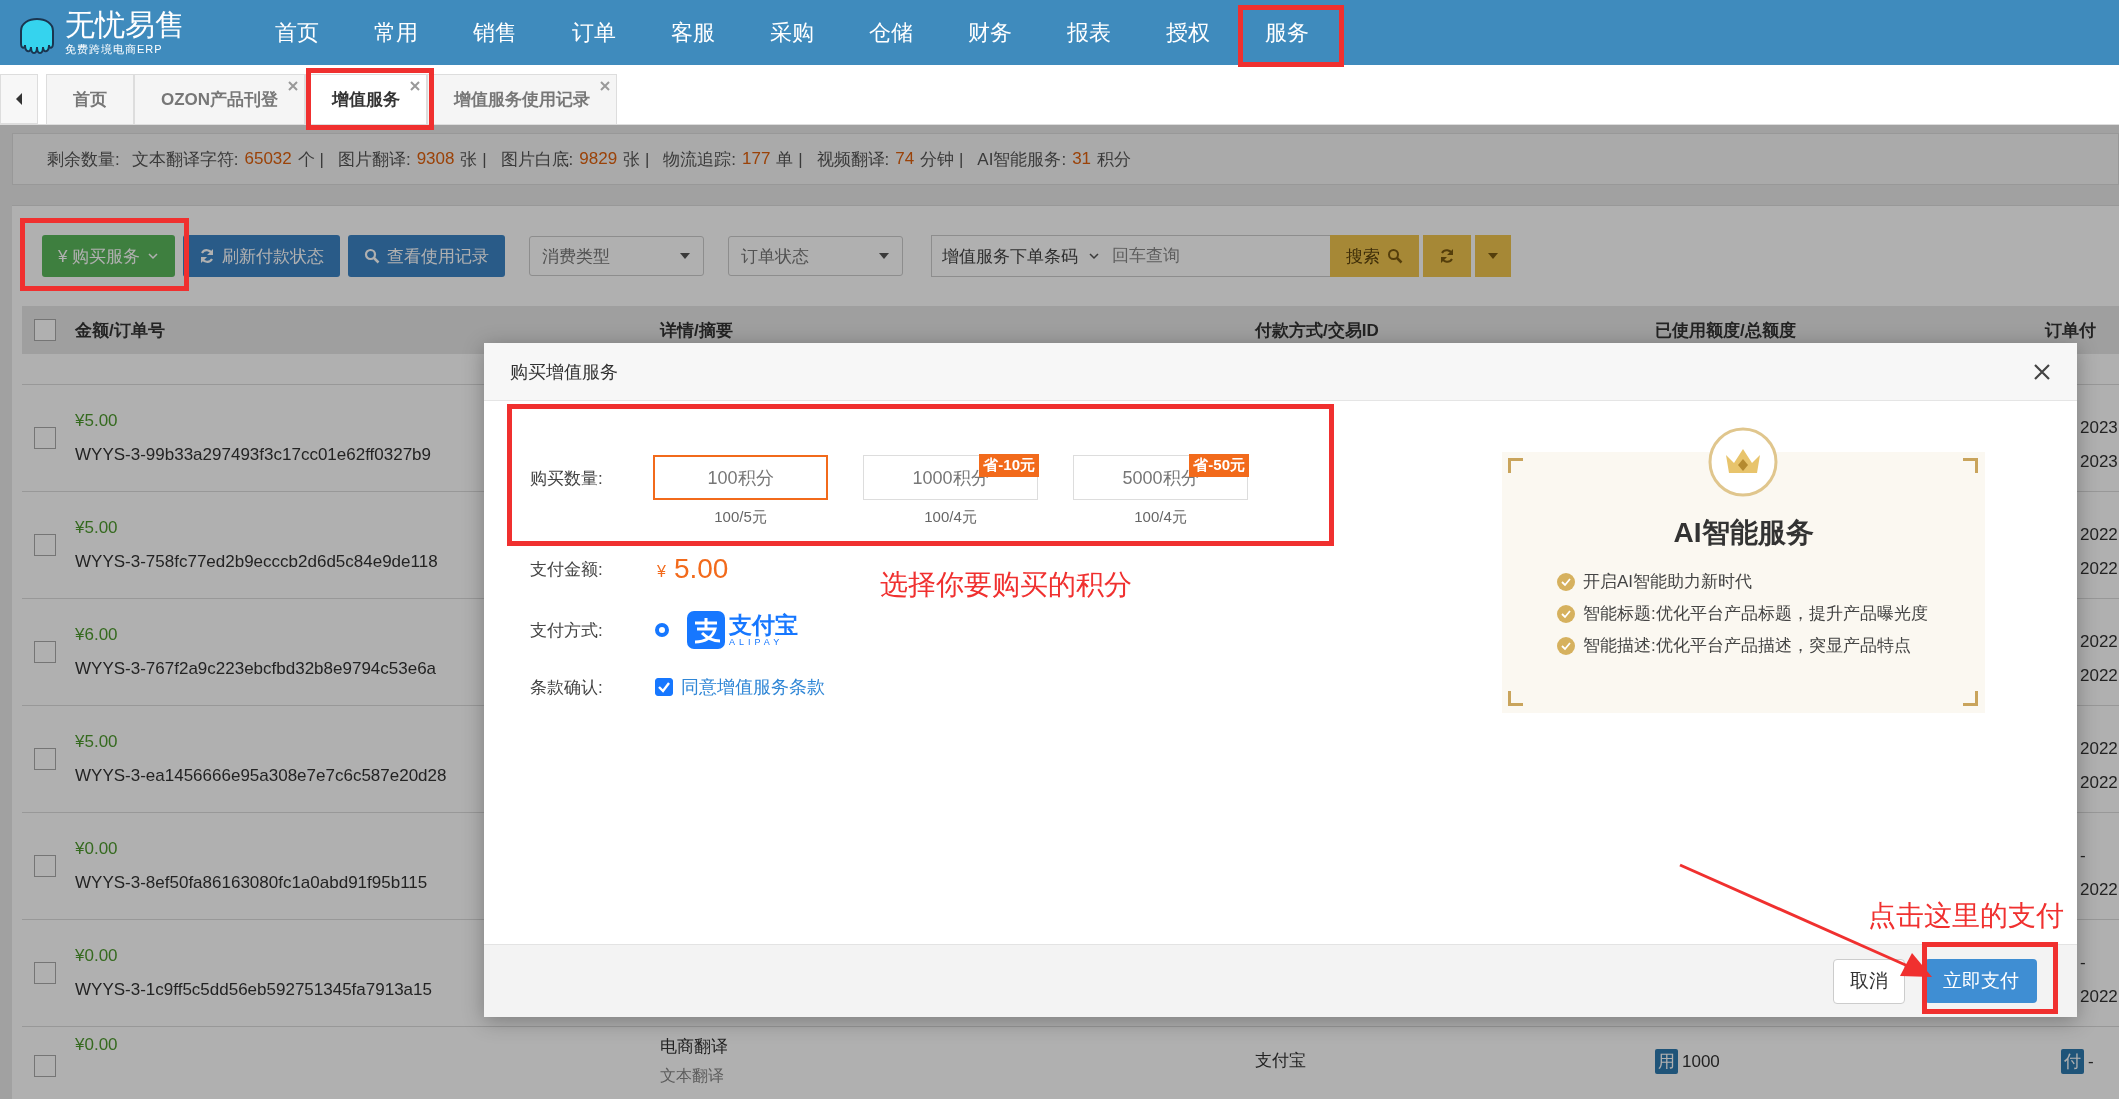 Image resolution: width=2119 pixels, height=1099 pixels. Describe the element at coordinates (1088, 32) in the screenshot. I see `nav-item: 报表` at that location.